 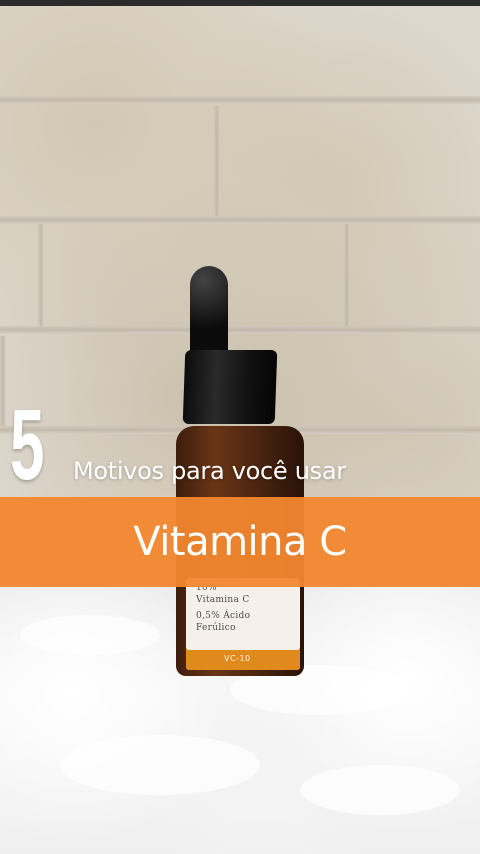 What do you see at coordinates (27, 445) in the screenshot?
I see `big-number: 5` at bounding box center [27, 445].